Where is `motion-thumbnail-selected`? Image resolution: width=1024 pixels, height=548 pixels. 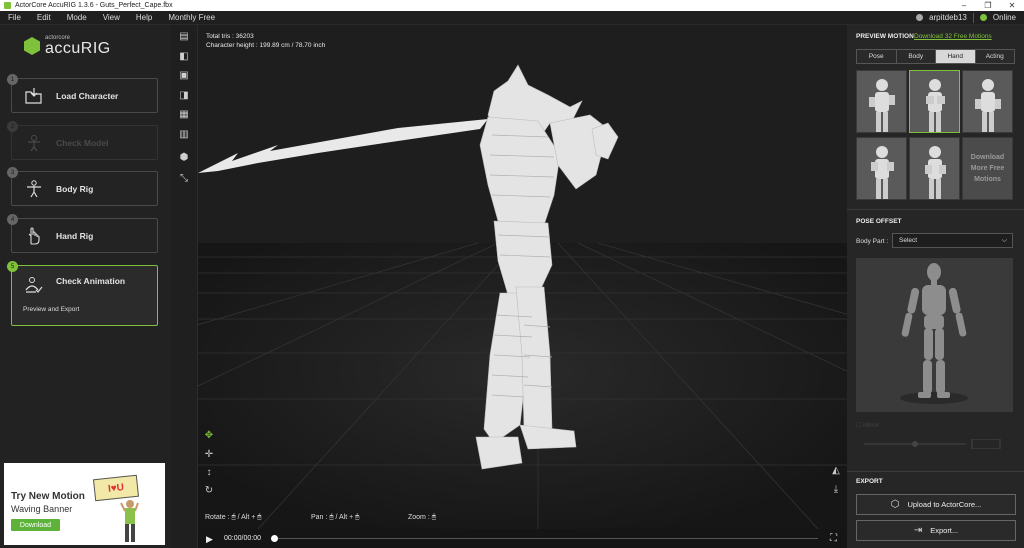 motion-thumbnail-selected is located at coordinates (934, 101).